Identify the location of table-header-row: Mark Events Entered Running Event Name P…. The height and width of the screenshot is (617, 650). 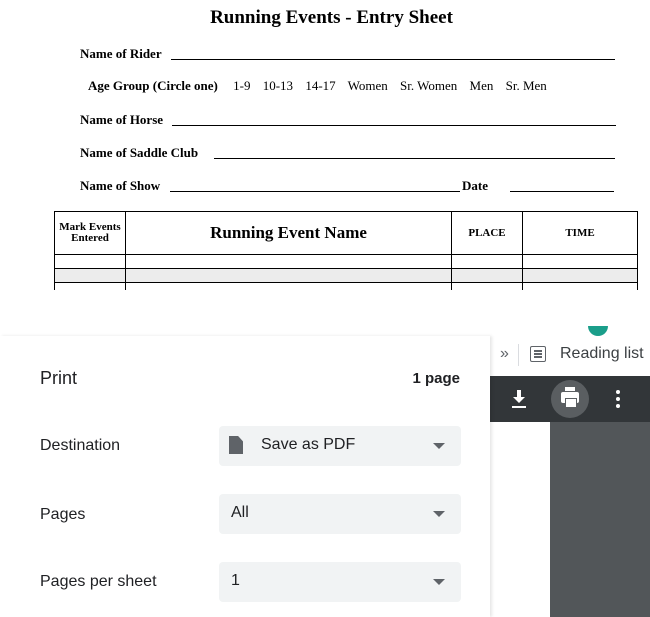
(346, 233).